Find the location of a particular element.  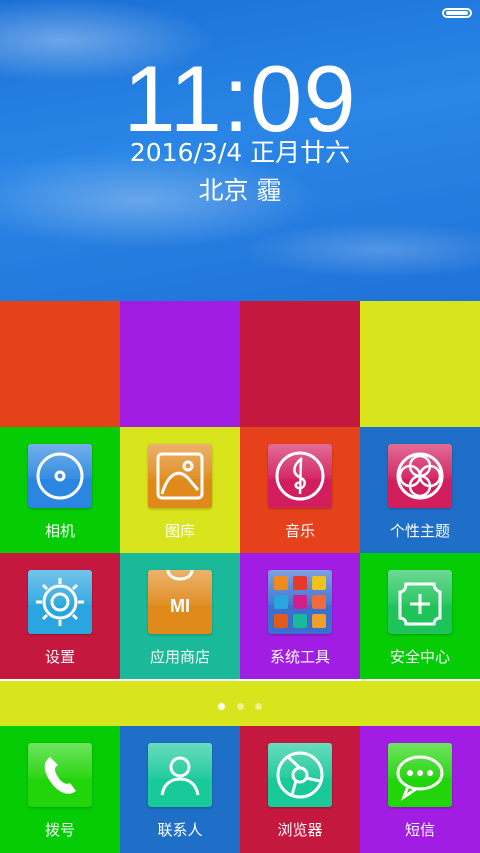

phone-icon is located at coordinates (60, 775).